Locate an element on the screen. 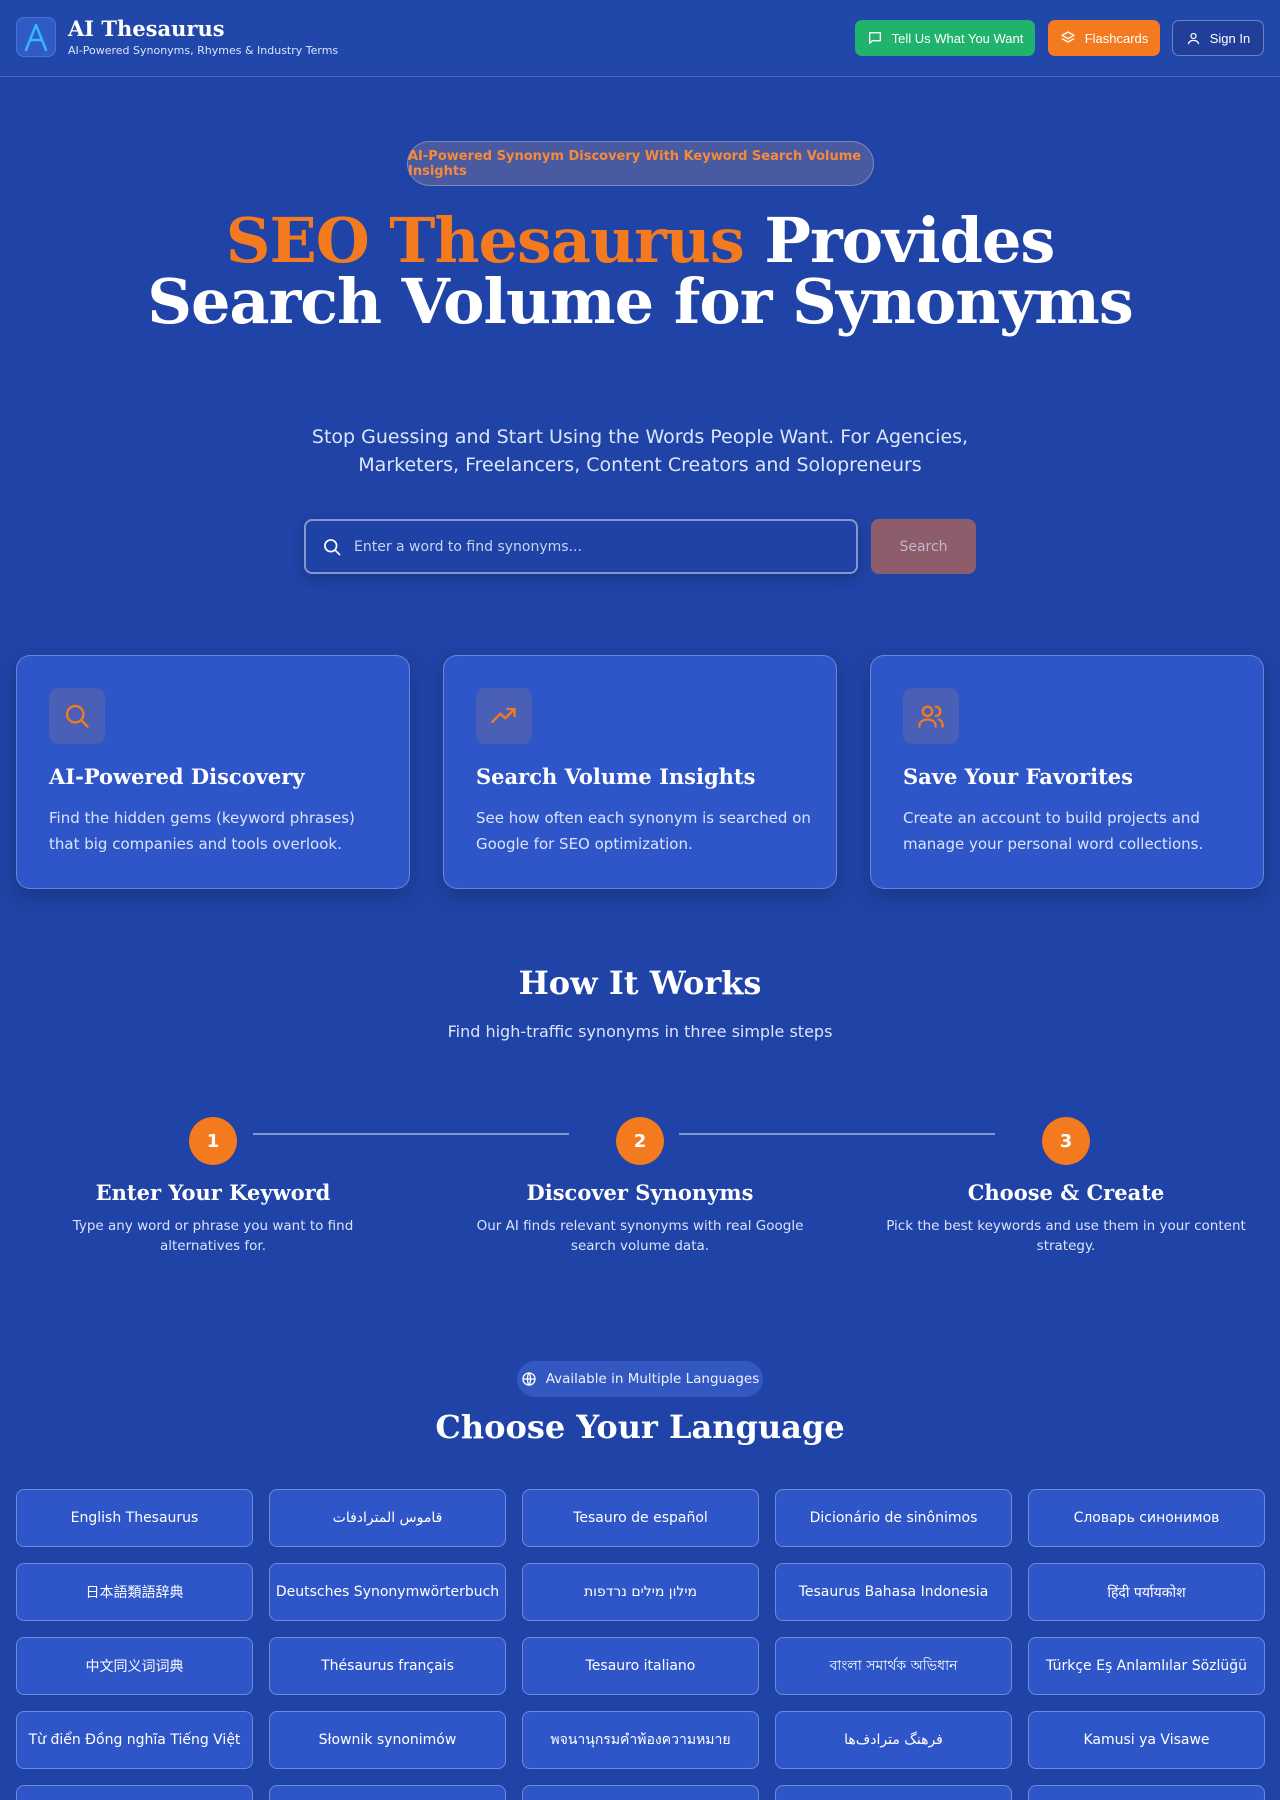 The image size is (1280, 1800). sign-in-button: Sign In is located at coordinates (1218, 38).